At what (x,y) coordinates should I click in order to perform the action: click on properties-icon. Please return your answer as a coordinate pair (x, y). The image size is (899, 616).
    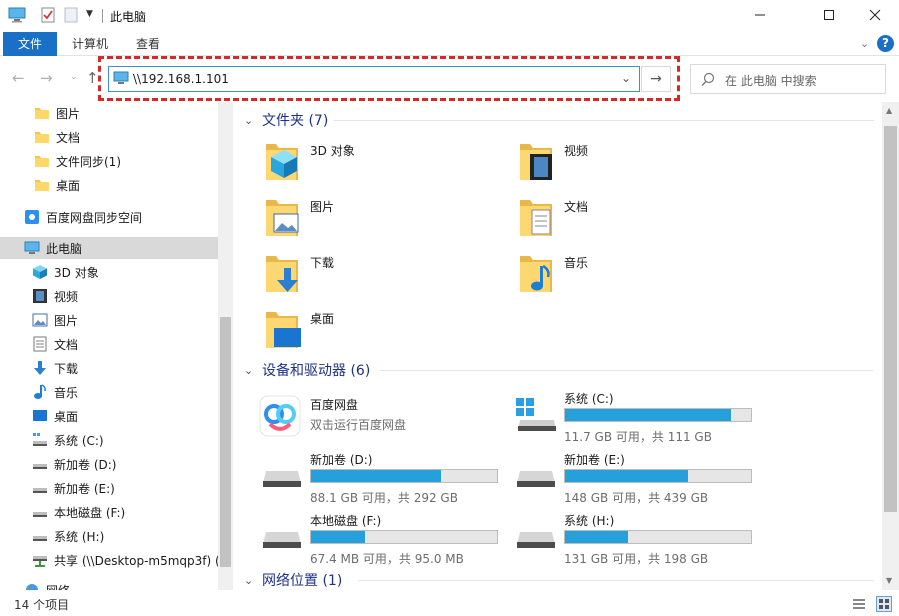
    Looking at the image, I should click on (48, 16).